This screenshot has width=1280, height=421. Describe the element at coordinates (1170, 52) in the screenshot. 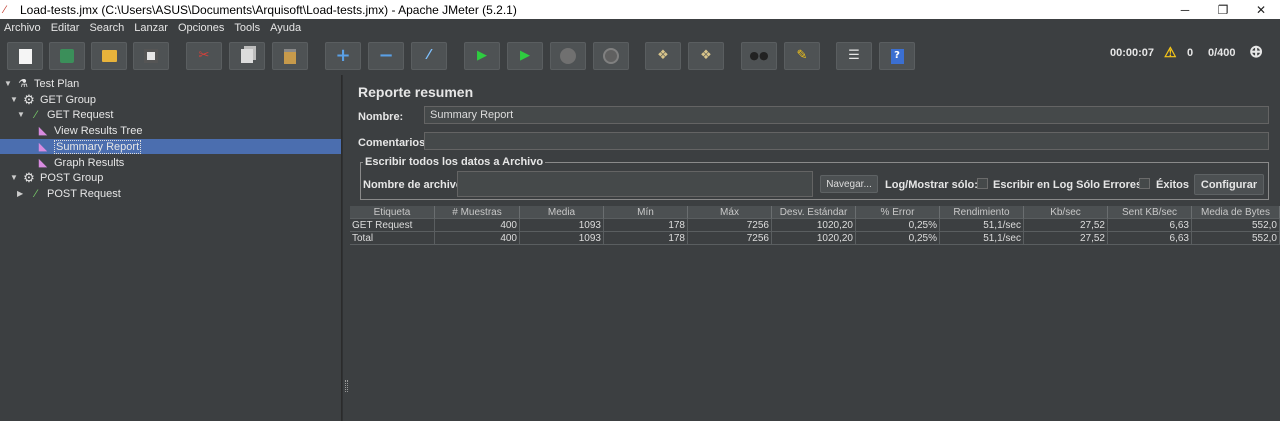

I see `warning-icon: ⚠` at that location.